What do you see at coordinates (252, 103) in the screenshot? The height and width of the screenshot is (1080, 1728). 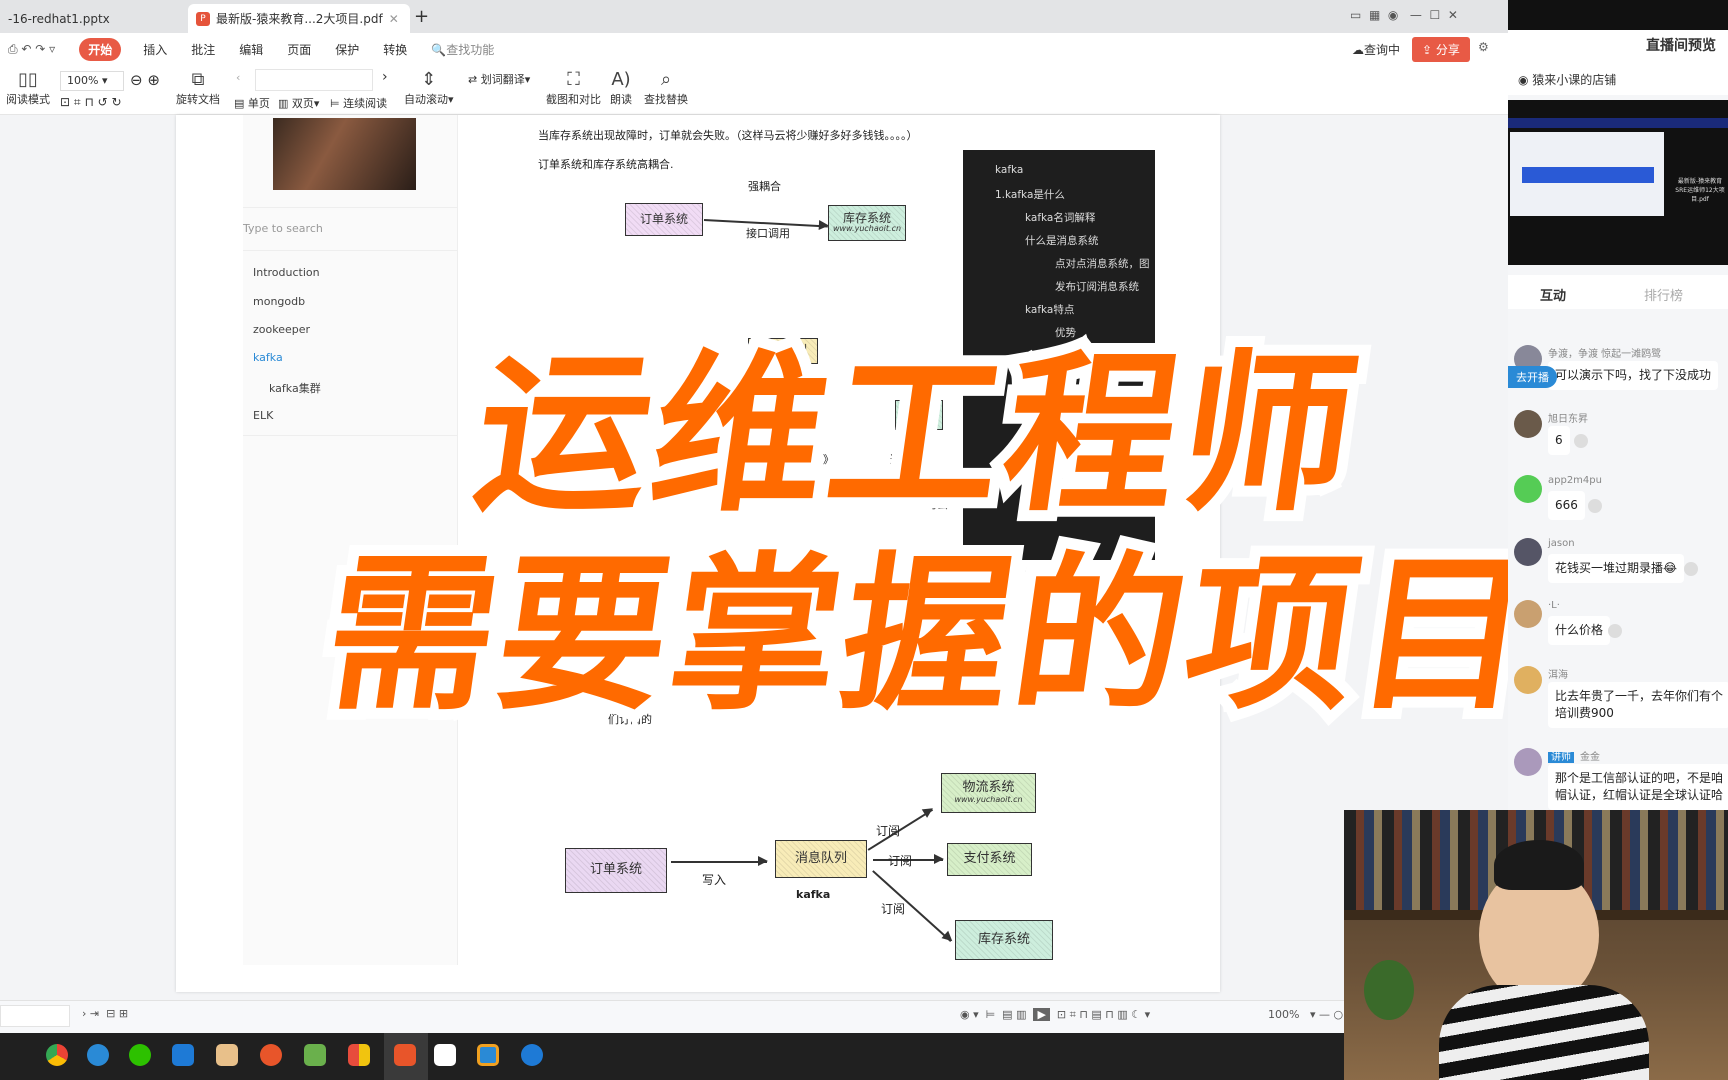 I see `single-page-button: ▤ 单页` at bounding box center [252, 103].